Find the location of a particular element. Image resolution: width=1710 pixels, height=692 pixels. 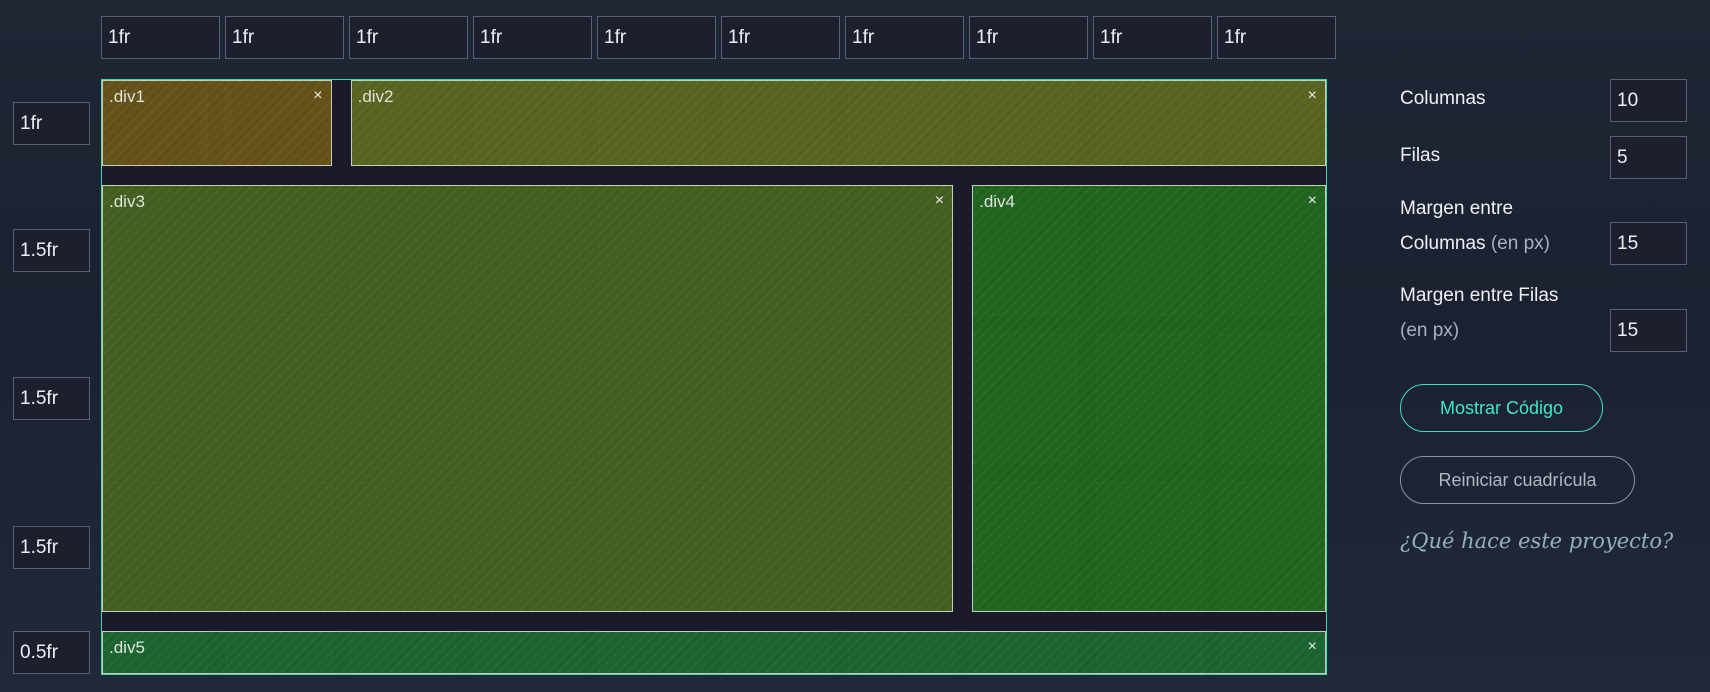

grid-area-label: .div4 is located at coordinates (997, 202).